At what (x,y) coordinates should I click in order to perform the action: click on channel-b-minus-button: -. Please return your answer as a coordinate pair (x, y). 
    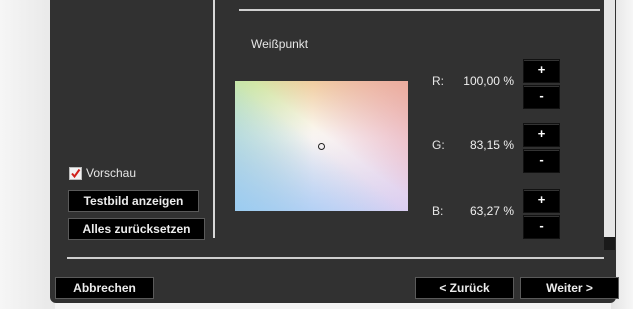
    Looking at the image, I should click on (541, 227).